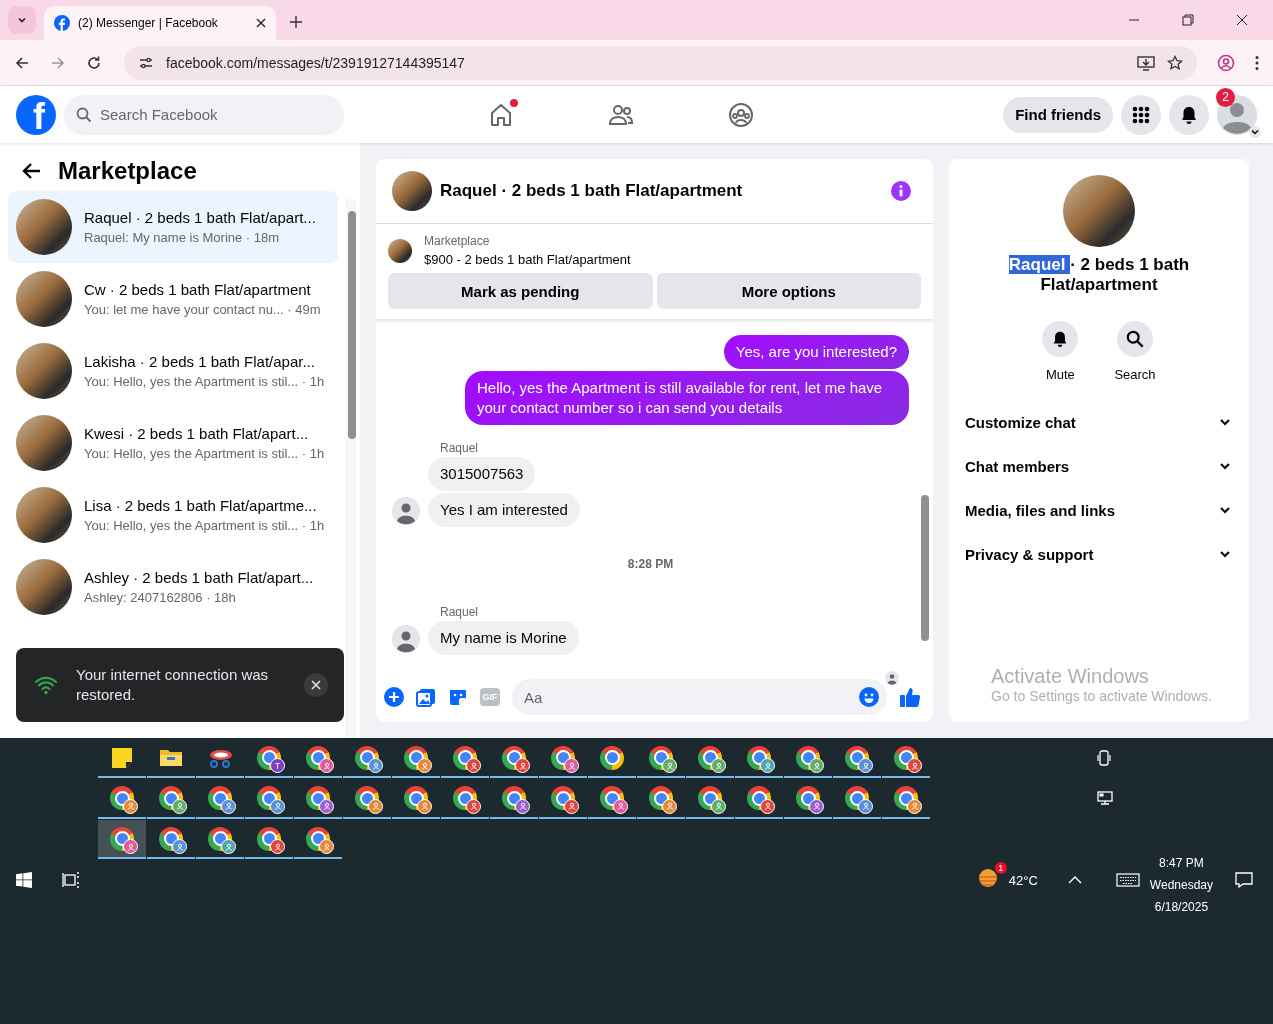 The image size is (1273, 1024). Describe the element at coordinates (202, 309) in the screenshot. I see `conversation-preview: You: let me have your contact nu... · 49m` at that location.